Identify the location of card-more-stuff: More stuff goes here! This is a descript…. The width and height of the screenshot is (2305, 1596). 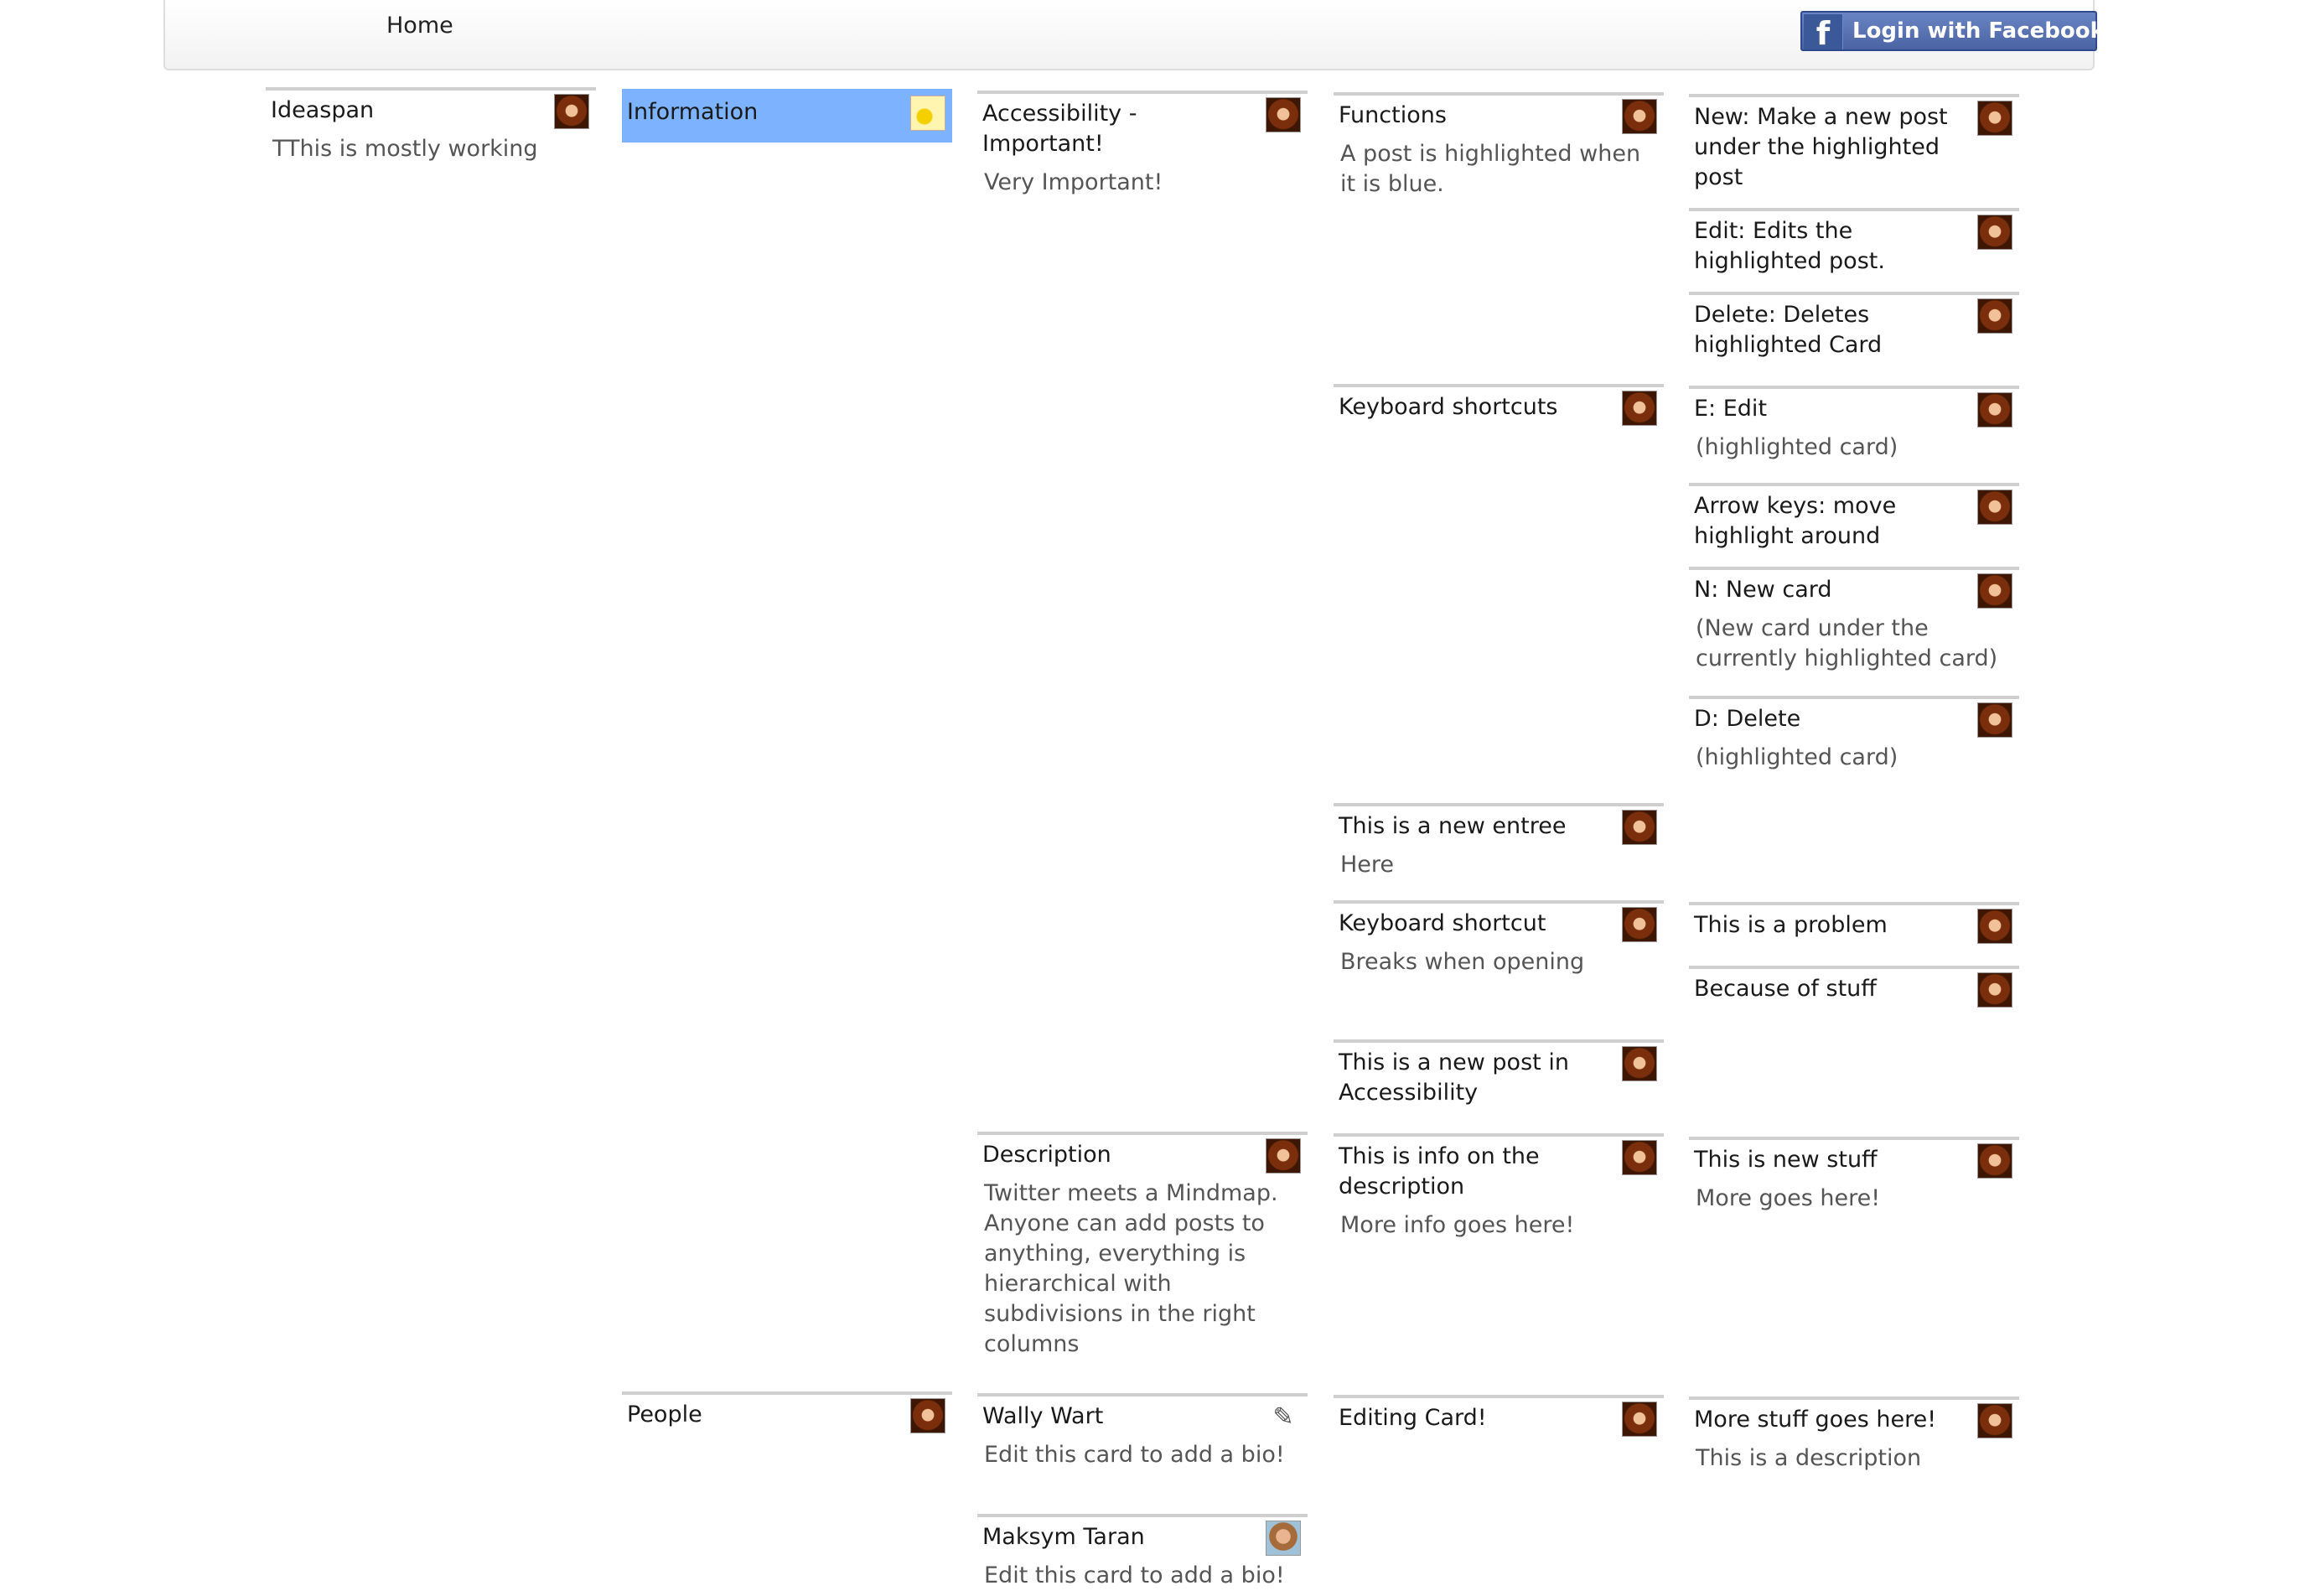
(1854, 1437).